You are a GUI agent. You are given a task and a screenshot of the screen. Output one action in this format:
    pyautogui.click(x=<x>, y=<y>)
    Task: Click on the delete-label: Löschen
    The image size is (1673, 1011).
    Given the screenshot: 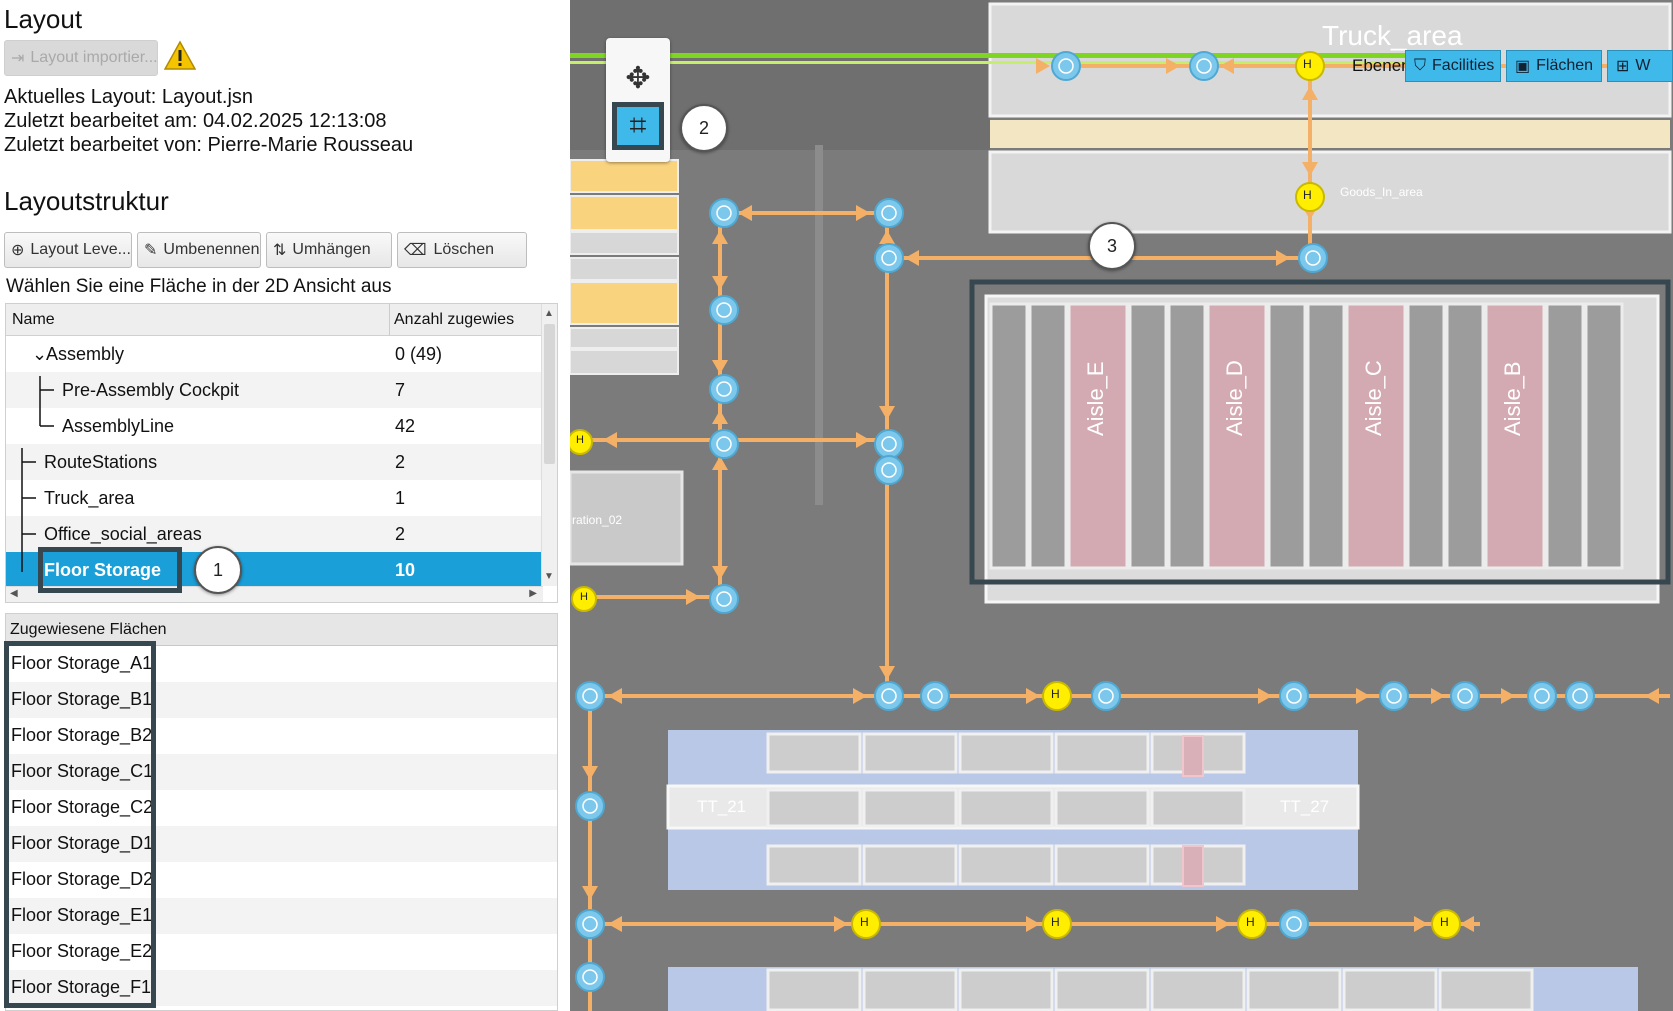 What is the action you would take?
    pyautogui.click(x=464, y=249)
    